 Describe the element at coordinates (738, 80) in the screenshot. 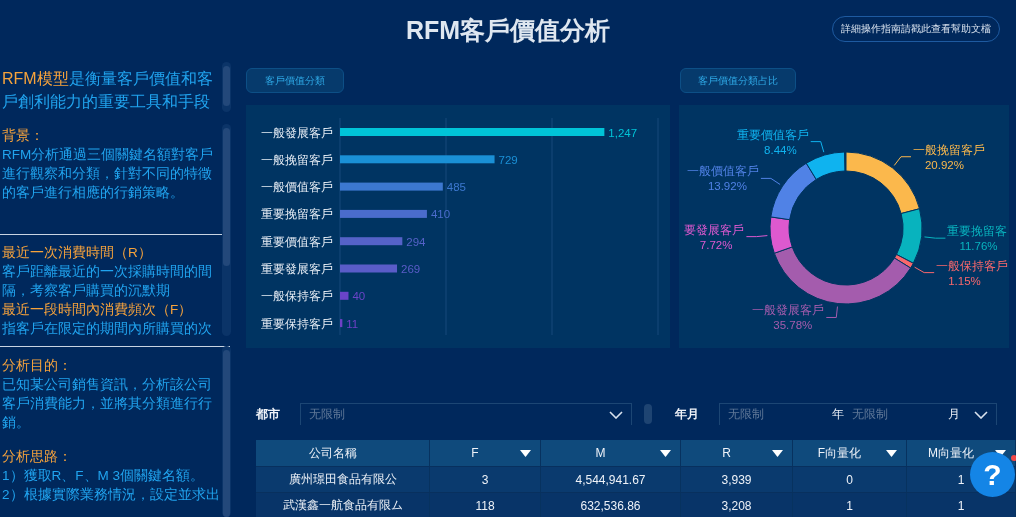

I see `panel-title-tab: 客戶價值分類占比` at that location.